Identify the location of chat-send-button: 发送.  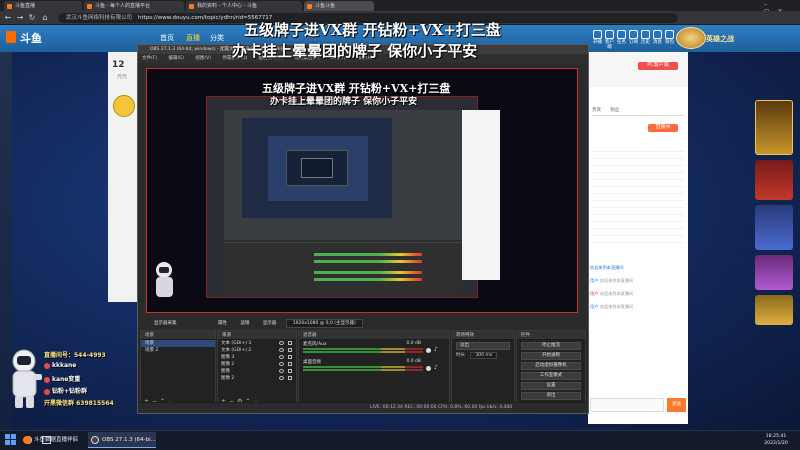
(676, 405).